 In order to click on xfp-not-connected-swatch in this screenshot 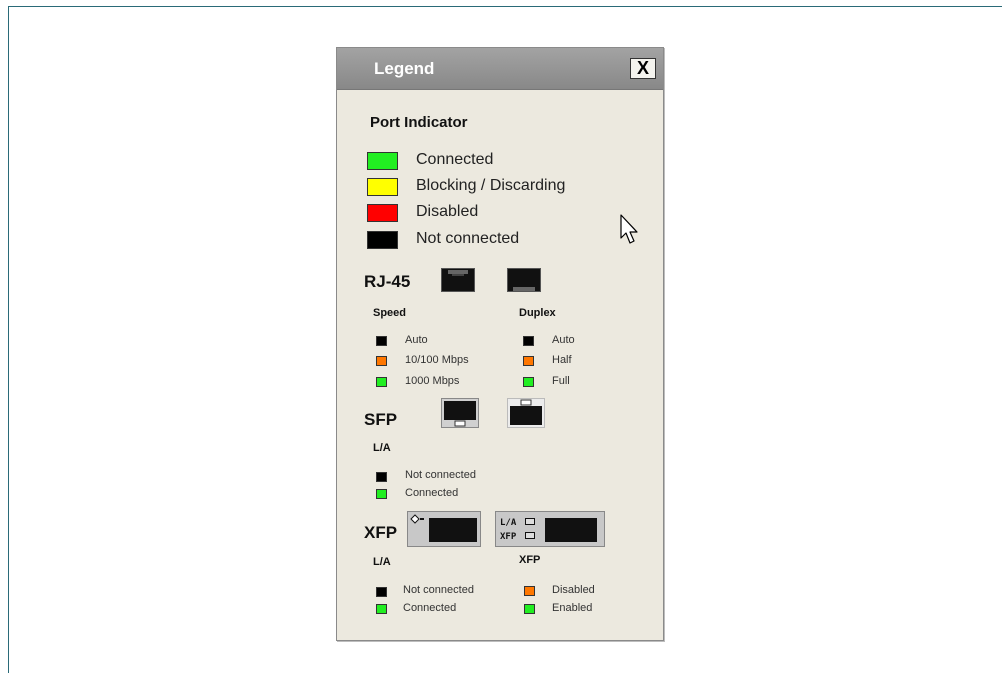, I will do `click(381, 592)`.